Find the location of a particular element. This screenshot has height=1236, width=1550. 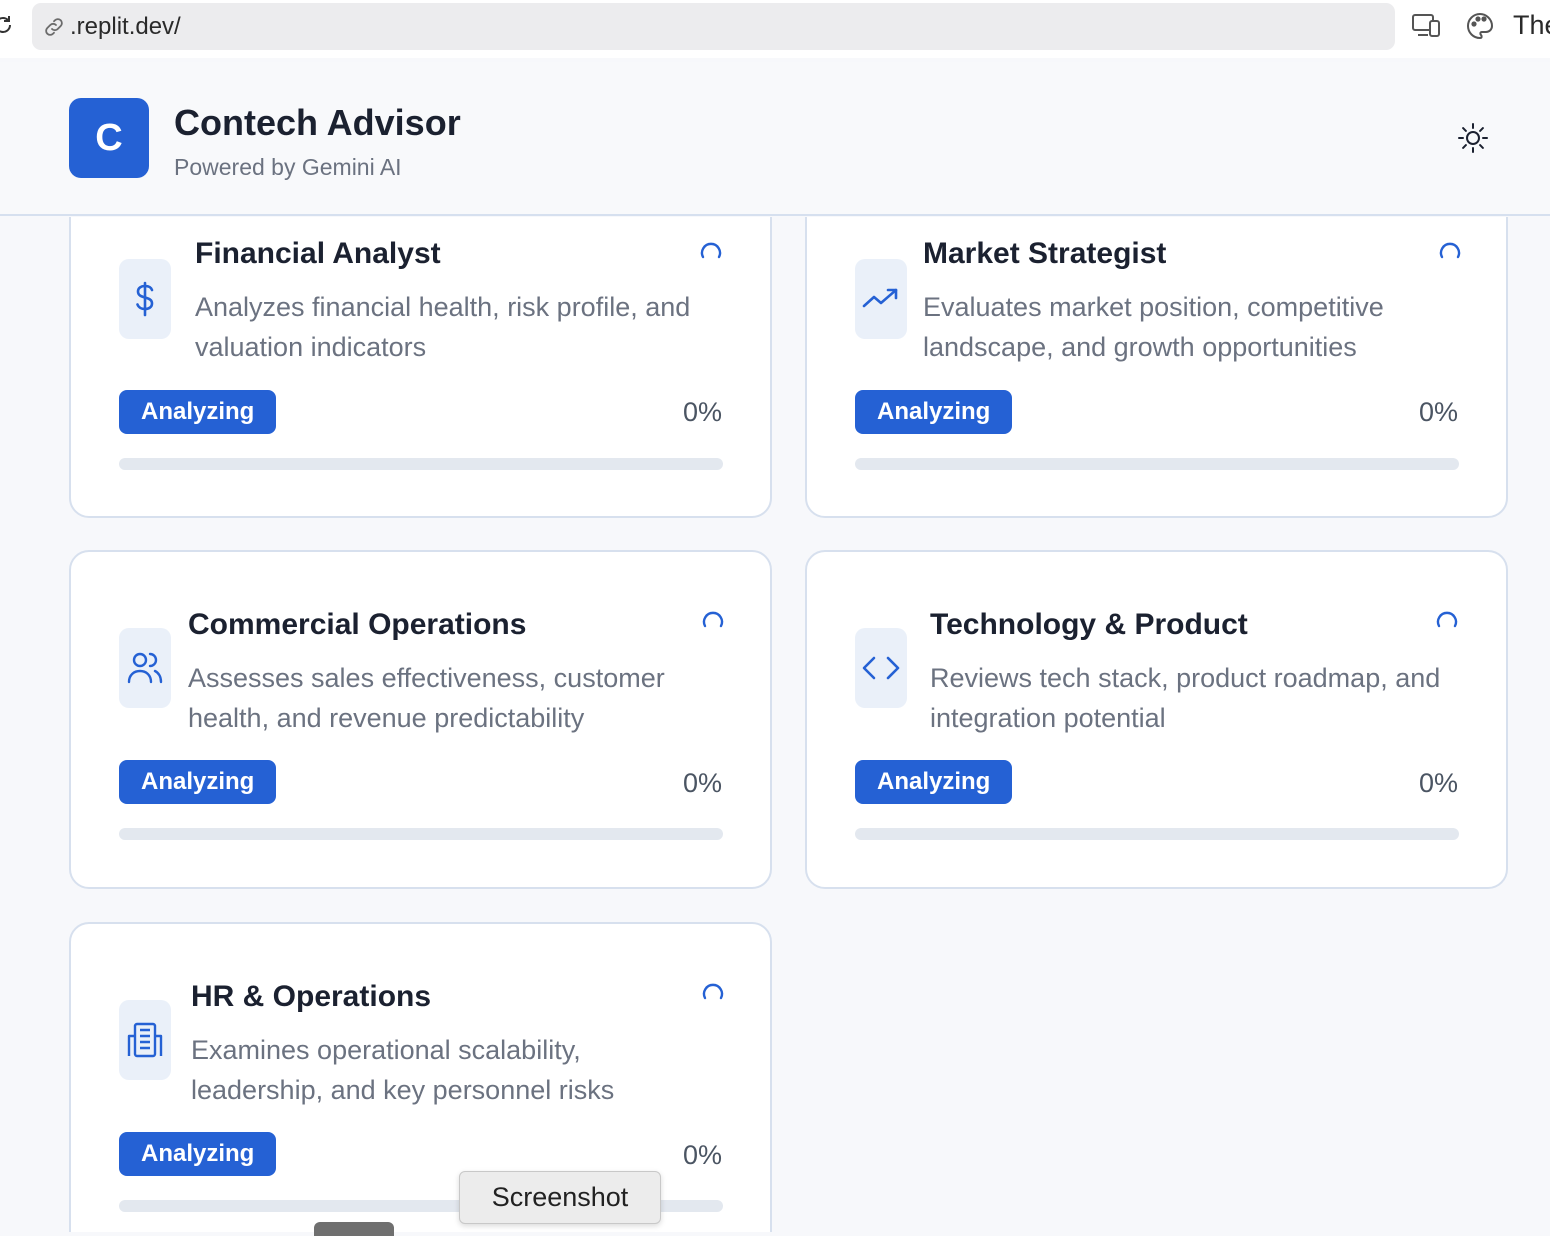

theme-toggle-button is located at coordinates (1473, 138).